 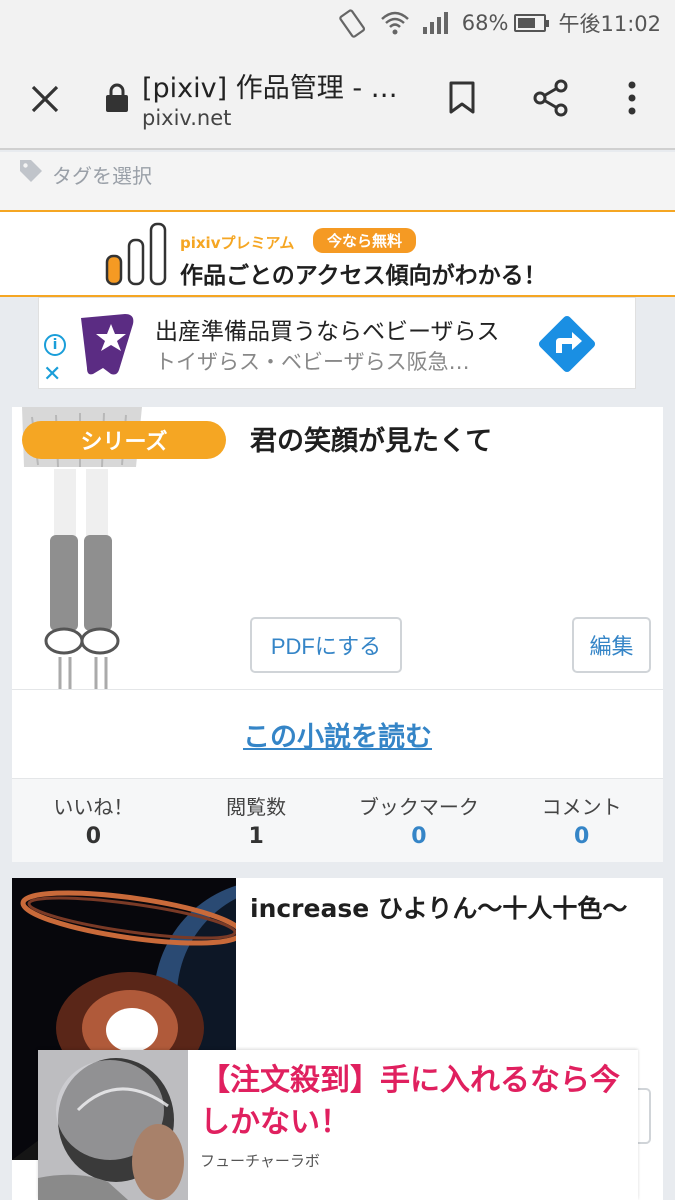 I want to click on ad-close-icon: ✕, so click(x=52, y=374).